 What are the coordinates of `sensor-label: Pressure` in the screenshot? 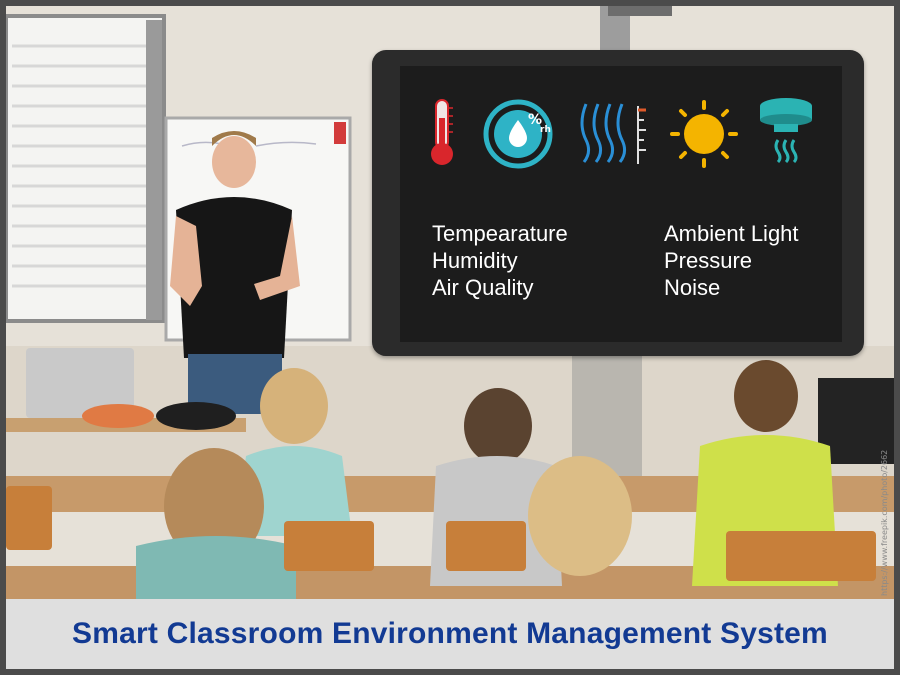 It's located at (708, 260).